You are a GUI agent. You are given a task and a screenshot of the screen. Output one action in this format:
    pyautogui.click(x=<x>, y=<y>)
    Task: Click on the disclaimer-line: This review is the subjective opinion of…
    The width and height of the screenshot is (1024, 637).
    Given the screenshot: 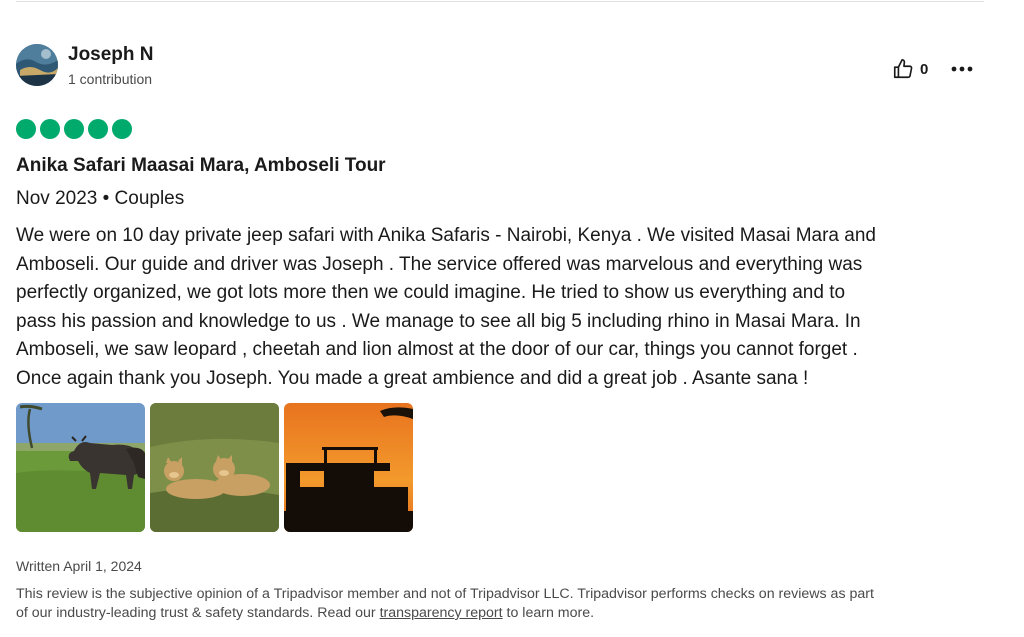 What is the action you would take?
    pyautogui.click(x=445, y=594)
    